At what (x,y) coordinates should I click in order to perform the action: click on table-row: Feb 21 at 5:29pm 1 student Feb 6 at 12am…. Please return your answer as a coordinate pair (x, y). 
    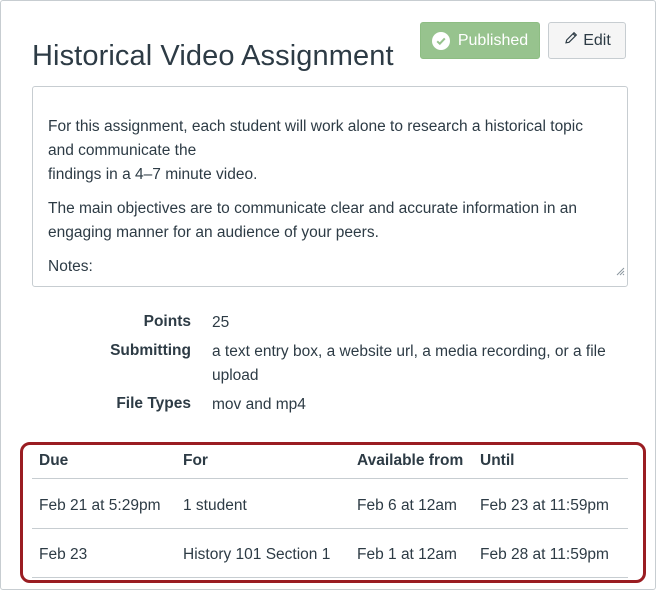
    Looking at the image, I should click on (330, 504).